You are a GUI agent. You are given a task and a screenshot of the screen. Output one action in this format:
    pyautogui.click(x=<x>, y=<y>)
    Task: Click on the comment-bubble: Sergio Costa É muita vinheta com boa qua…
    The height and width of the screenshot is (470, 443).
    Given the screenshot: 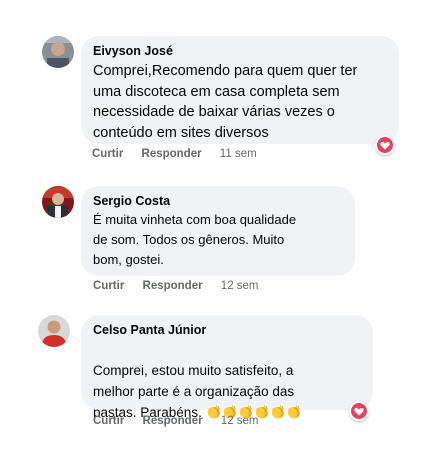 What is the action you would take?
    pyautogui.click(x=218, y=231)
    